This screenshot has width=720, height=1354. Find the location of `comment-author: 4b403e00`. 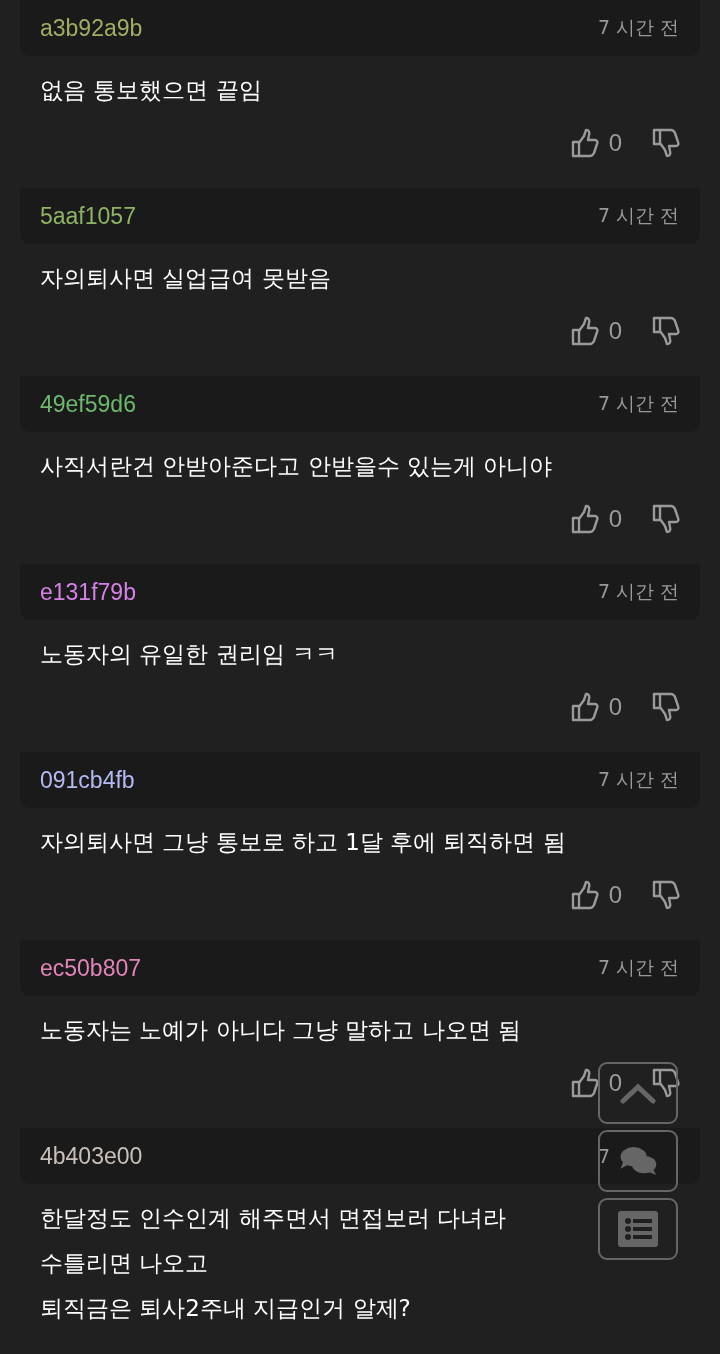

comment-author: 4b403e00 is located at coordinates (91, 1156).